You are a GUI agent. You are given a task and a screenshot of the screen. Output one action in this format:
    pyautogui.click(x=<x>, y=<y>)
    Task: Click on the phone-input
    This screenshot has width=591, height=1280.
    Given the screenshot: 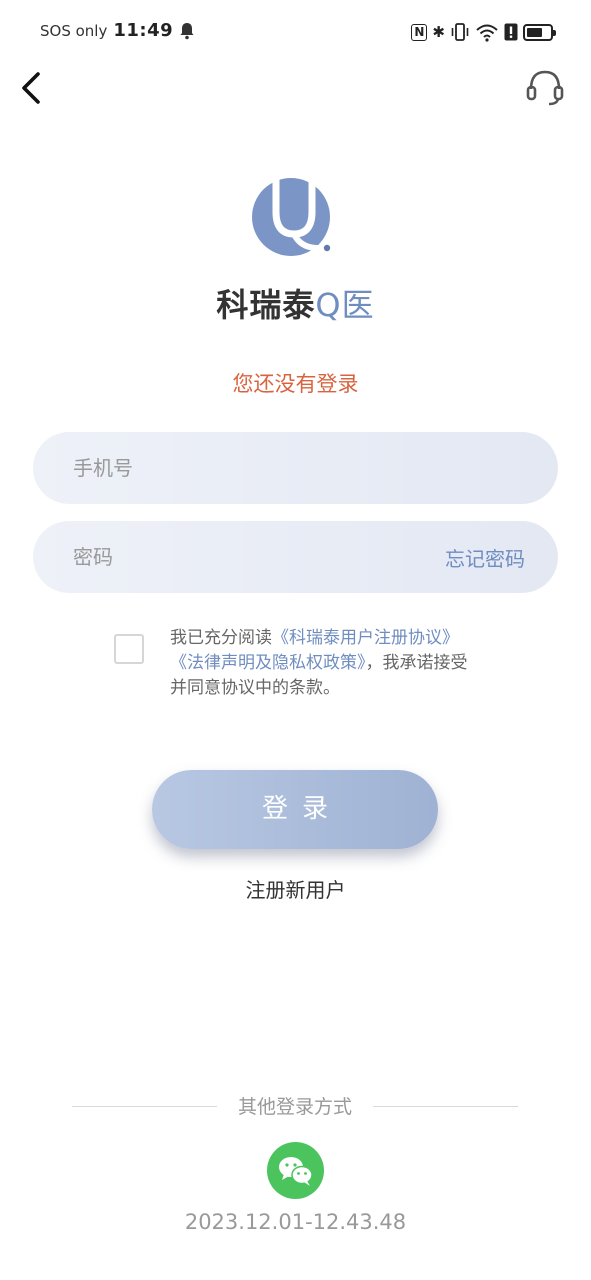 What is the action you would take?
    pyautogui.click(x=243, y=468)
    